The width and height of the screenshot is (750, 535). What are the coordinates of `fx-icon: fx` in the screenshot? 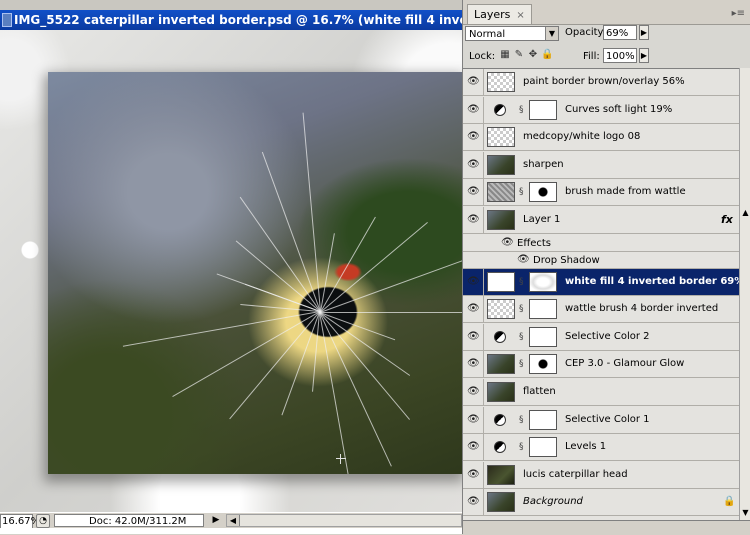 It's located at (727, 219).